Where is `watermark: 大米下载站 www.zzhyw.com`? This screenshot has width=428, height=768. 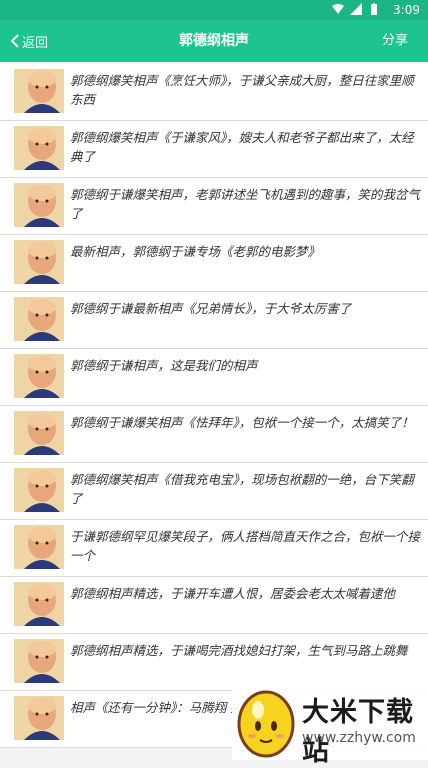 watermark: 大米下载站 www.zzhyw.com is located at coordinates (330, 723).